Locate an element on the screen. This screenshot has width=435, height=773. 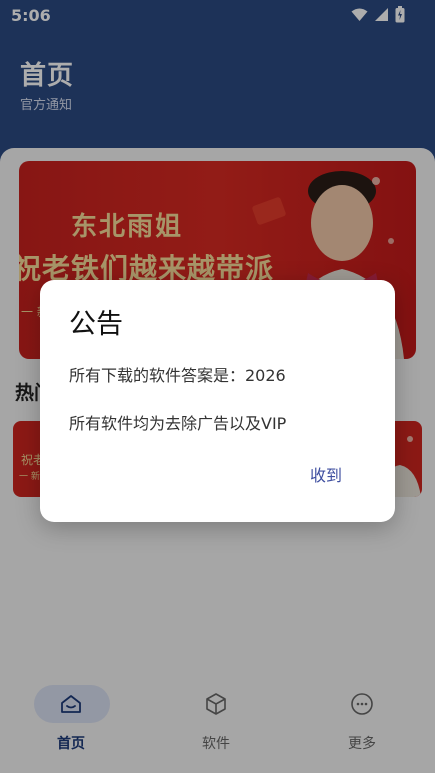
dialog-message-line: 所有下载的软件答案是：2026 is located at coordinates (177, 375).